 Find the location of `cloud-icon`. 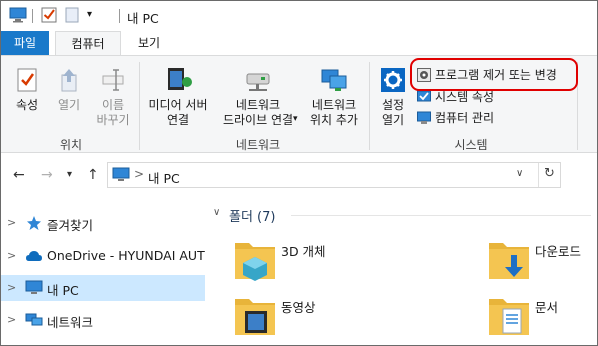

cloud-icon is located at coordinates (34, 256).